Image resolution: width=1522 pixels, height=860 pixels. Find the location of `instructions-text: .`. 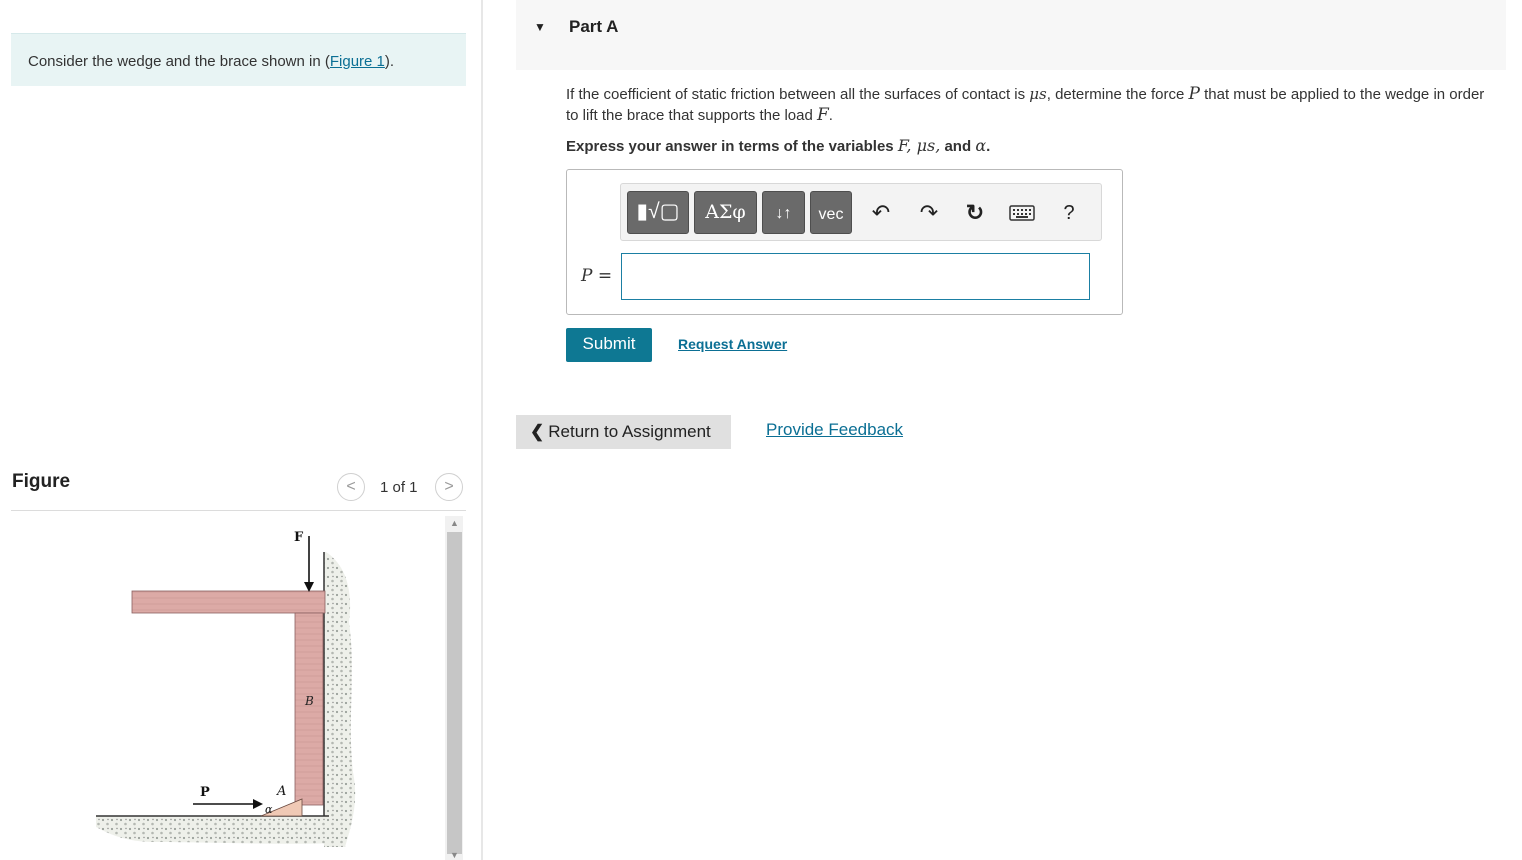

instructions-text: . is located at coordinates (988, 146).